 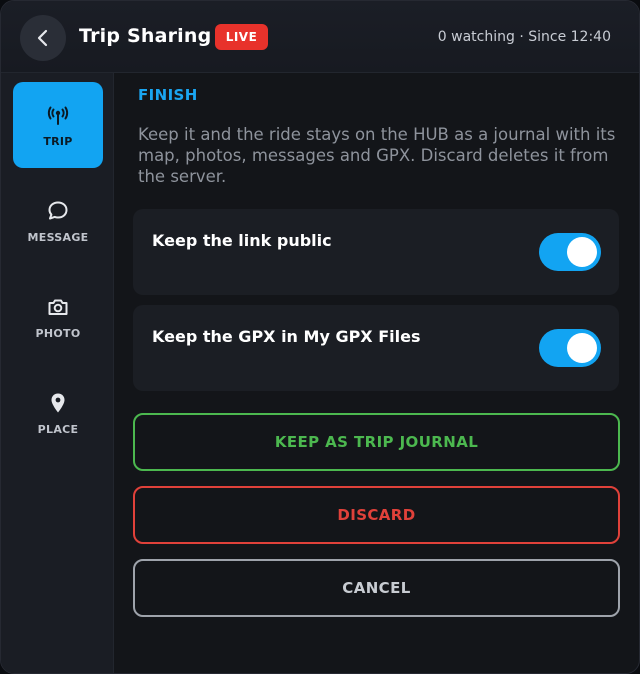 What do you see at coordinates (58, 141) in the screenshot?
I see `sidebar-item-label: TRIP` at bounding box center [58, 141].